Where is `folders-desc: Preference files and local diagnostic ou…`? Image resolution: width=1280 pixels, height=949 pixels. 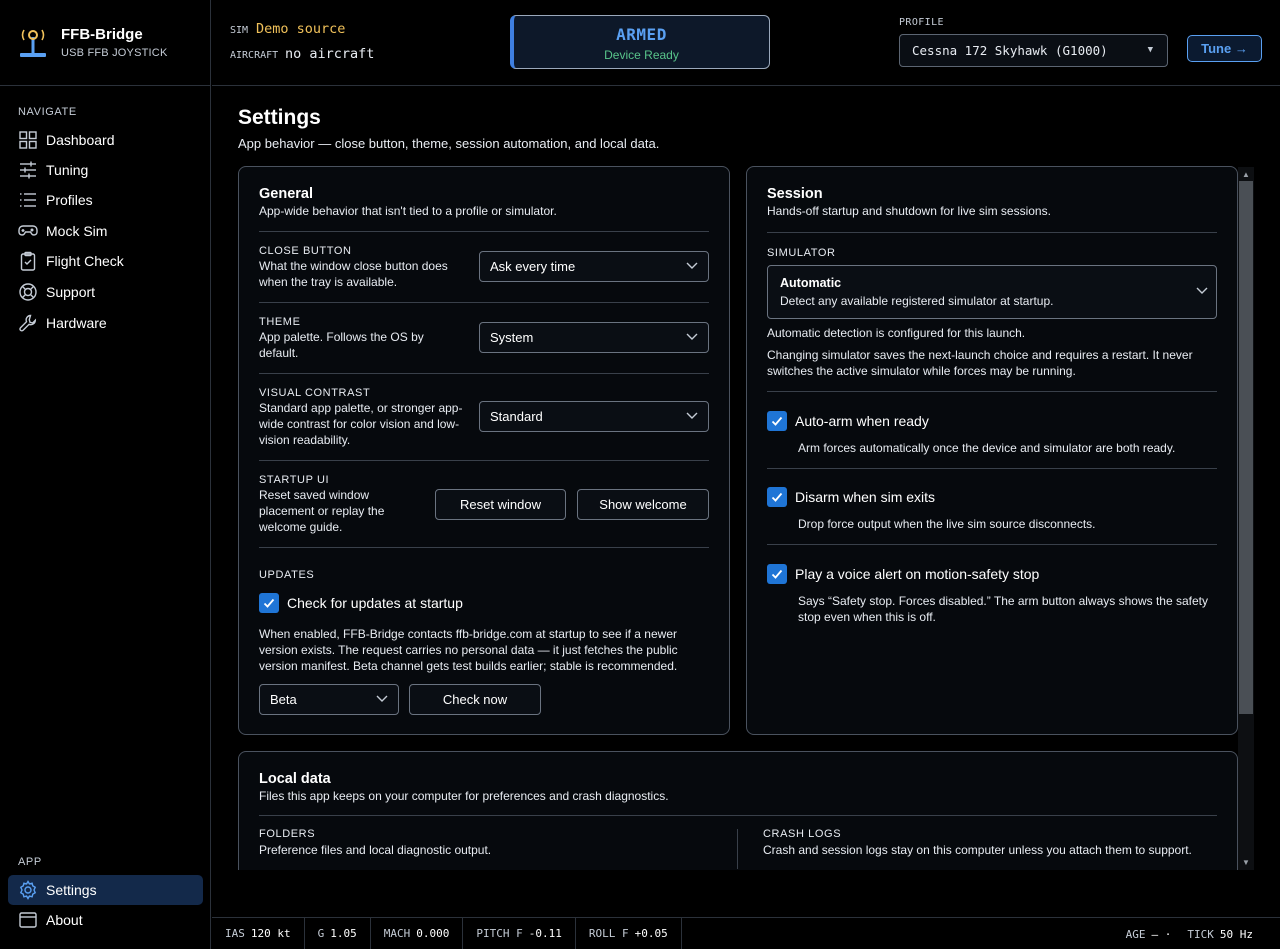
folders-desc: Preference files and local diagnostic ou… is located at coordinates (375, 850).